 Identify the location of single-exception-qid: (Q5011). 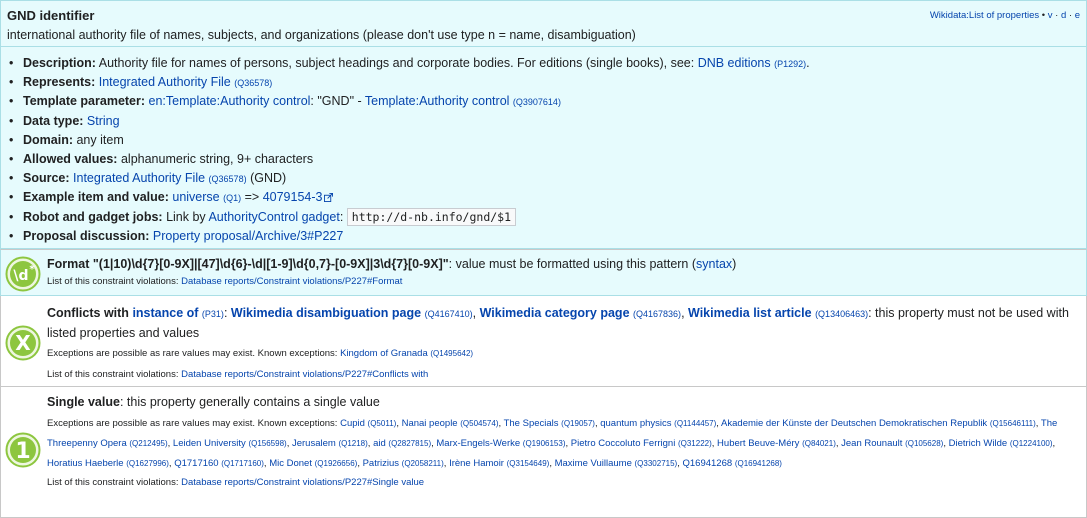
(382, 423).